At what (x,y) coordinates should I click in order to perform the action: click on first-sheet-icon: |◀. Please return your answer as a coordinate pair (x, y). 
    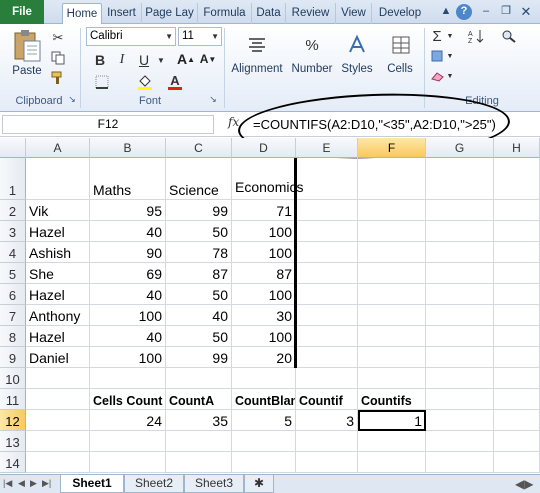
    Looking at the image, I should click on (7, 483).